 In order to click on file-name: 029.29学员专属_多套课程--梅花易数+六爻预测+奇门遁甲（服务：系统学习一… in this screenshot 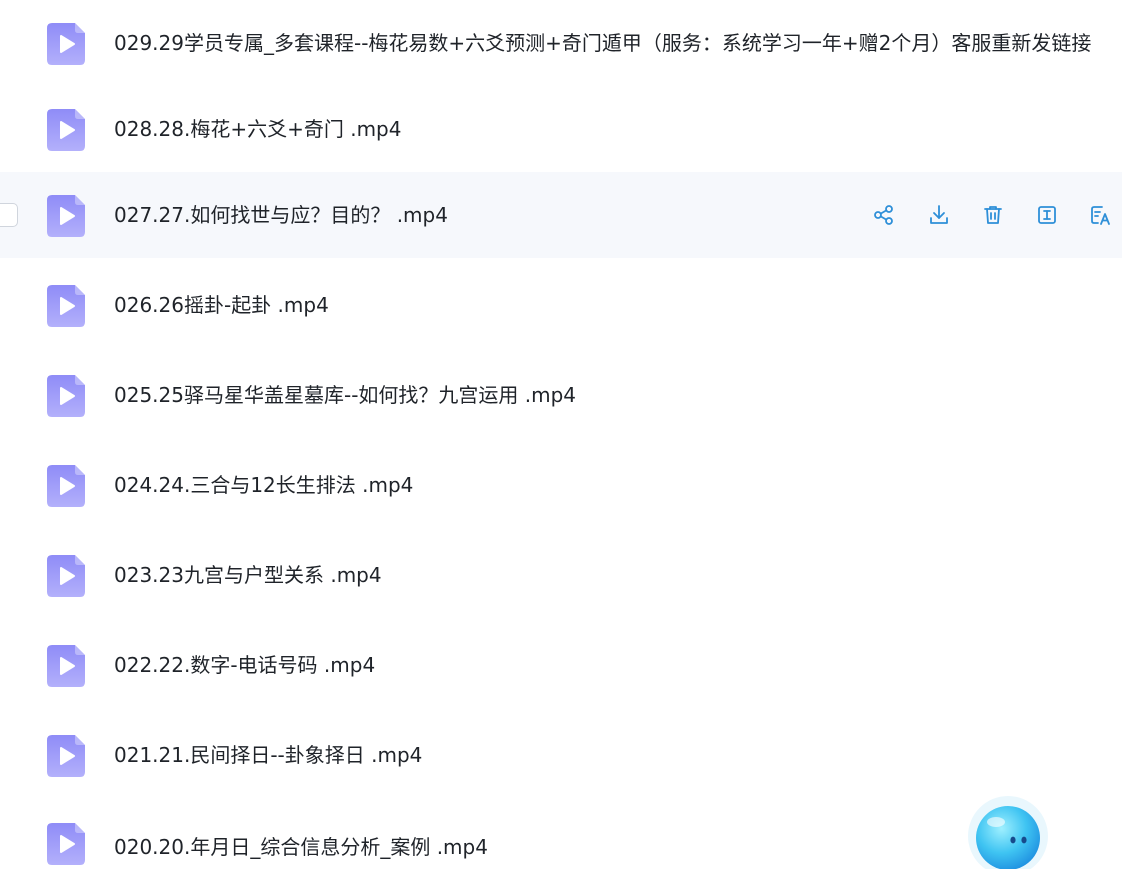, I will do `click(602, 43)`.